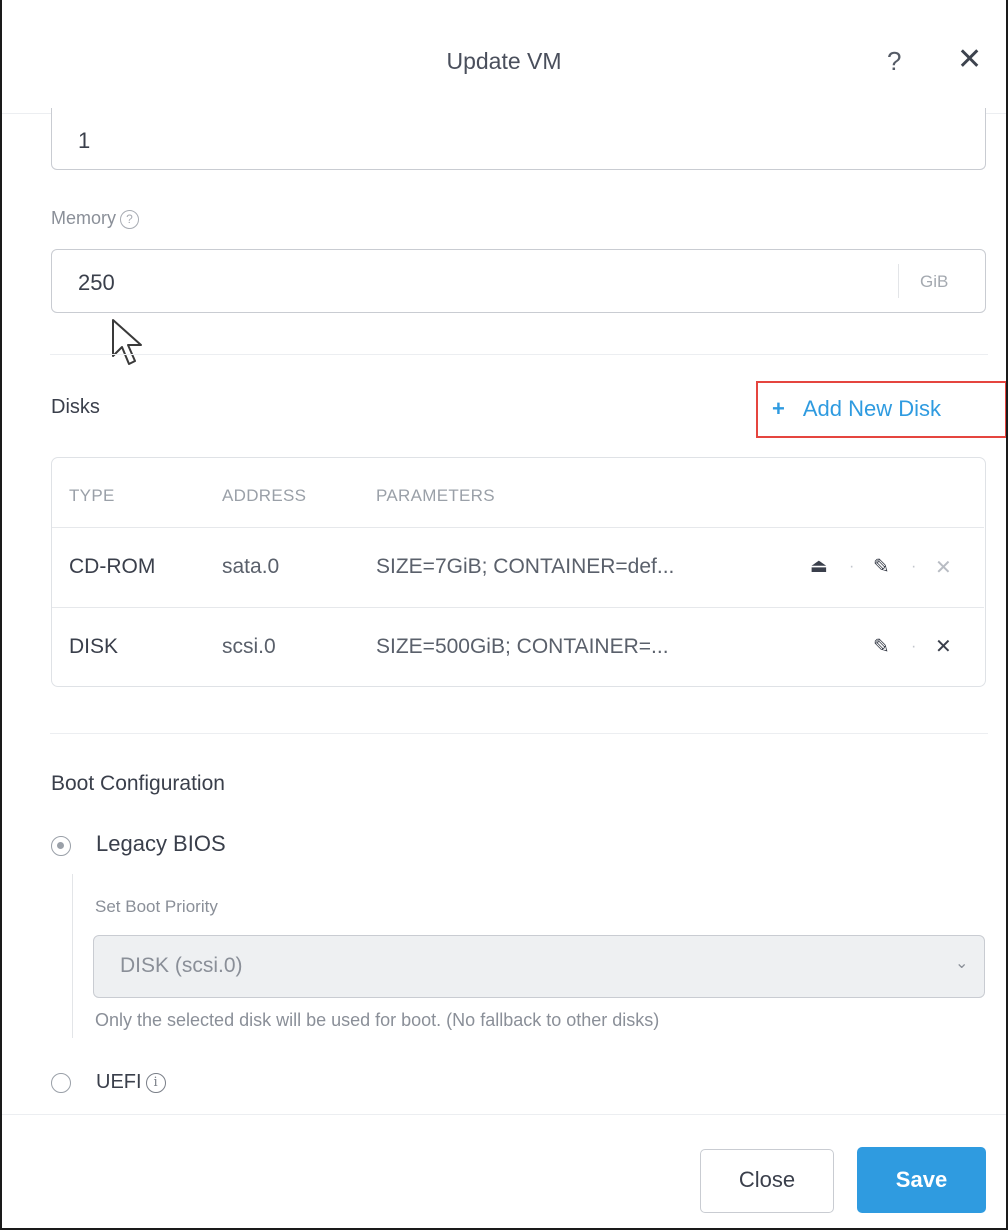 The height and width of the screenshot is (1230, 1008). I want to click on dialog-header: Update VM ? ✕, so click(504, 60).